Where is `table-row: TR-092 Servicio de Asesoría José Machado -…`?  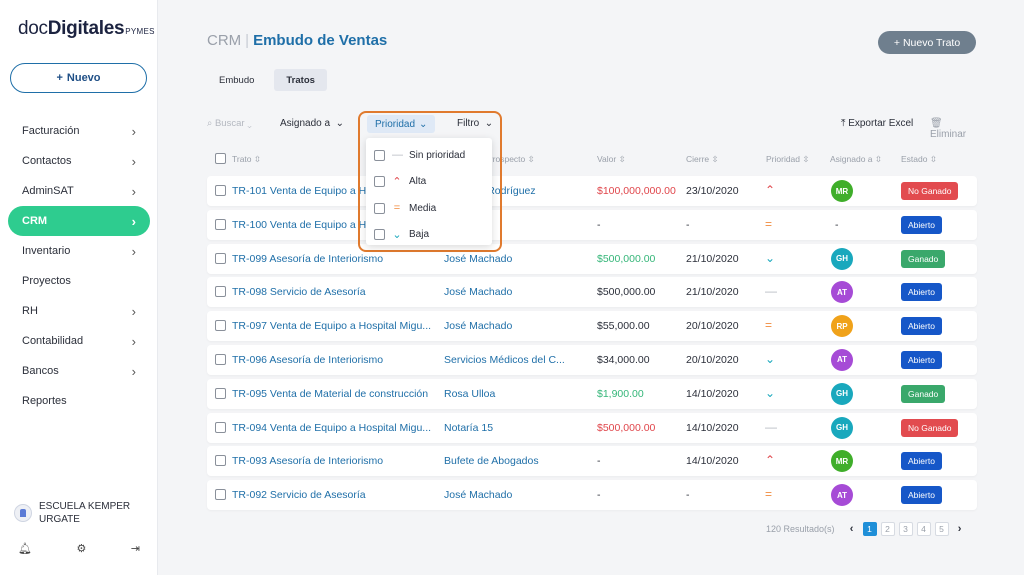 table-row: TR-092 Servicio de Asesoría José Machado -… is located at coordinates (592, 495).